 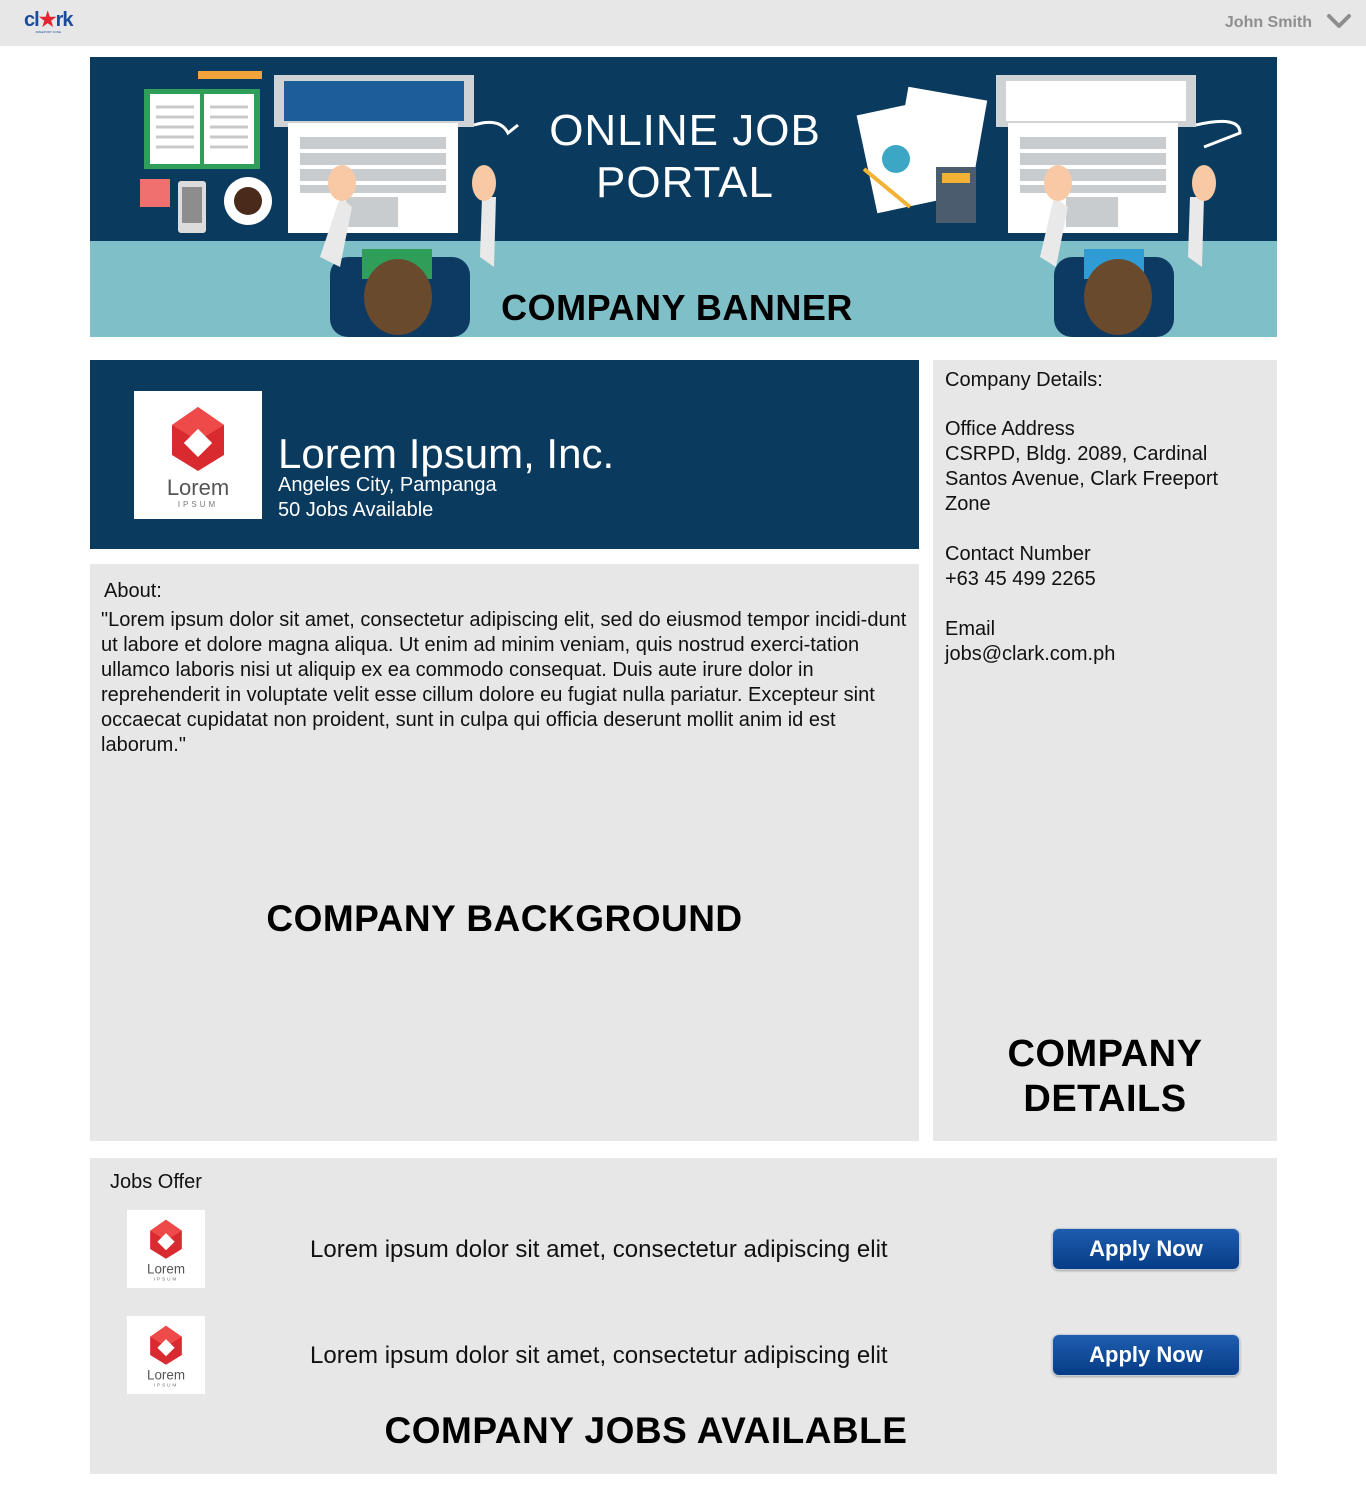 What do you see at coordinates (1018, 554) in the screenshot?
I see `contact-number-label: Contact Number` at bounding box center [1018, 554].